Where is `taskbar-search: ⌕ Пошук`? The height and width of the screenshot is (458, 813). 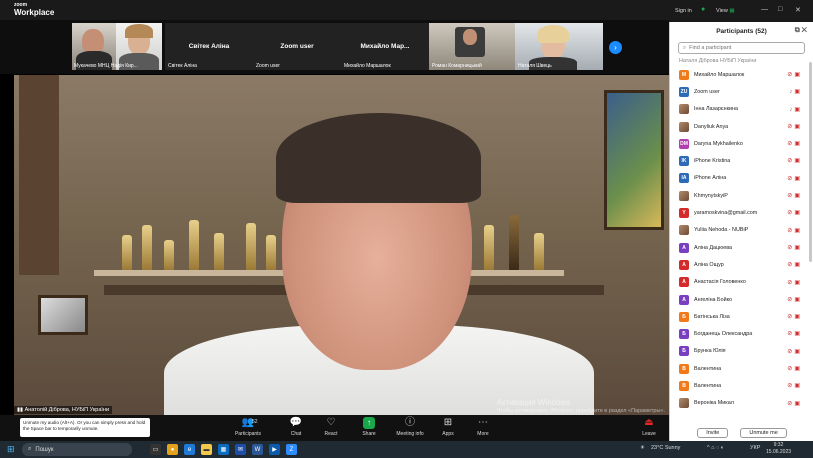
taskbar-search: ⌕ Пошук is located at coordinates (77, 449).